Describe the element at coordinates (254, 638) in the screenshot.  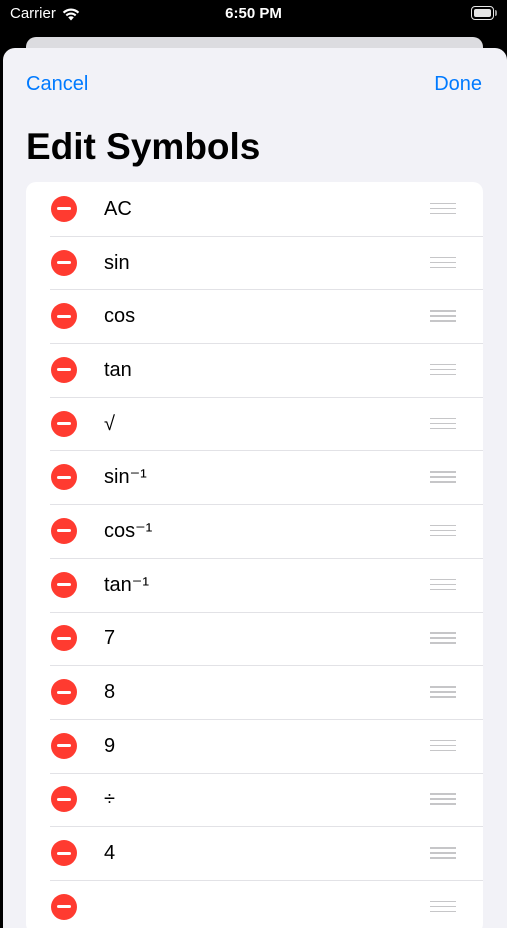
I see `symbol-row: 7` at that location.